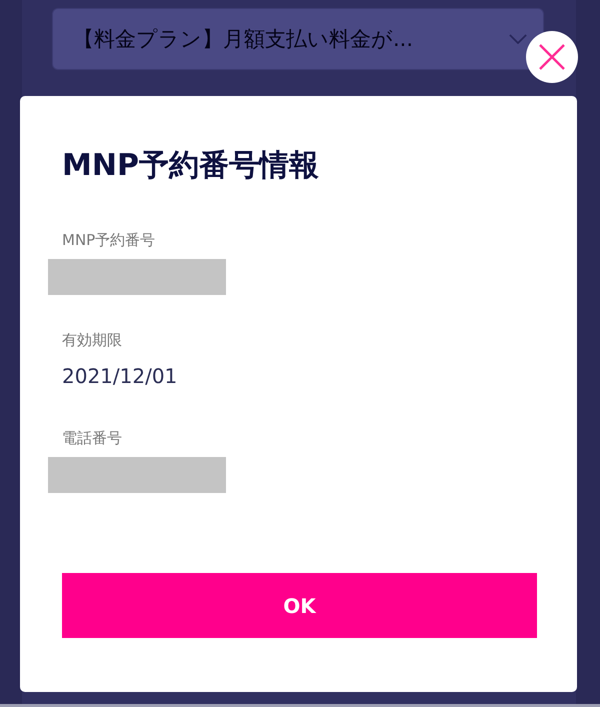 Image resolution: width=600 pixels, height=707 pixels. Describe the element at coordinates (190, 166) in the screenshot. I see `dialog-title: MNP予約番号情報` at that location.